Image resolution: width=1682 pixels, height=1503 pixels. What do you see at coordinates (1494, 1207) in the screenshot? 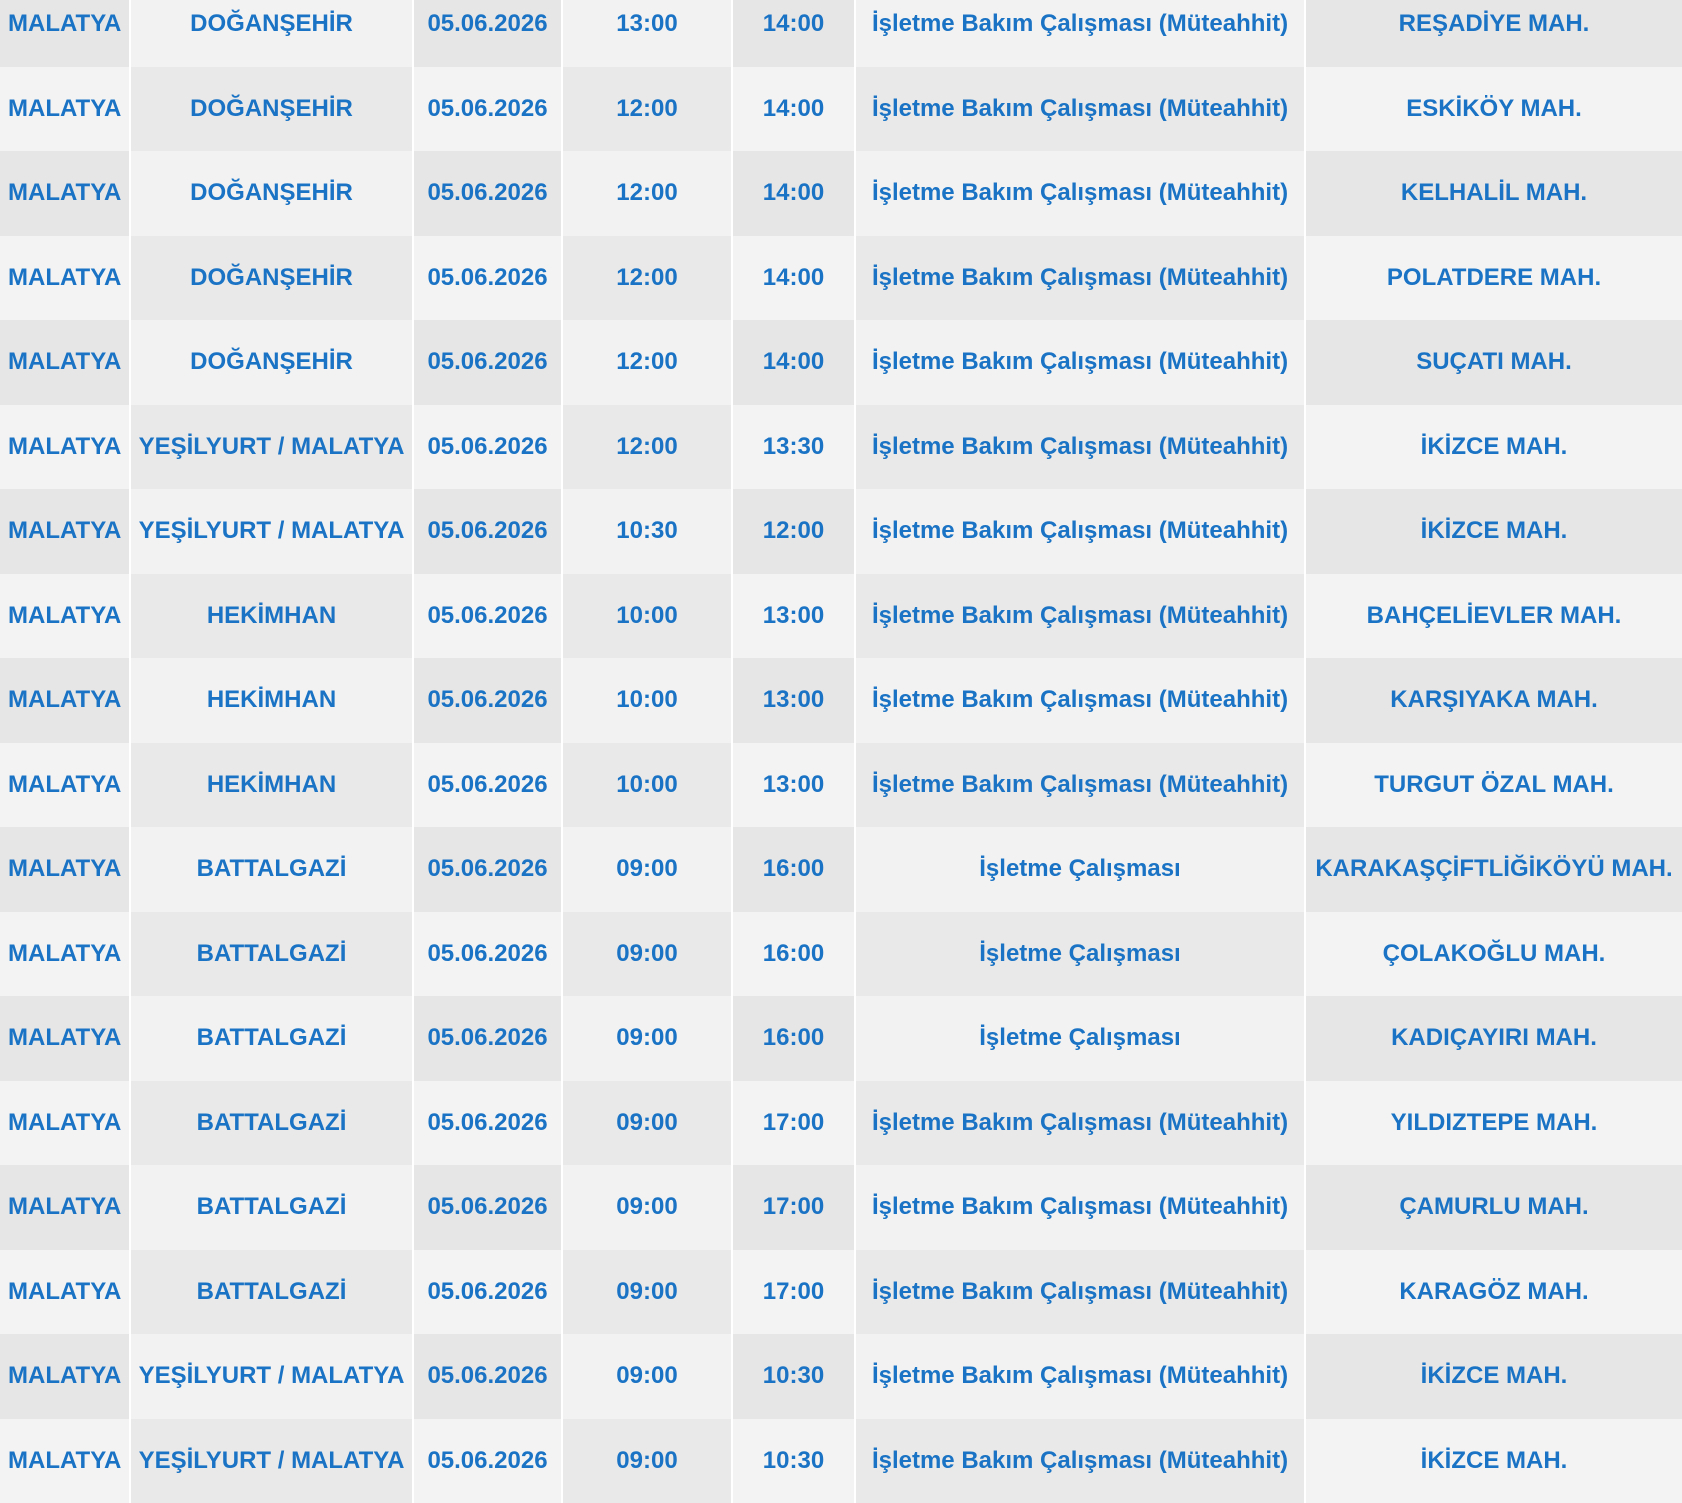
I see `cell-mahalle: ÇAMURLU MAH.` at bounding box center [1494, 1207].